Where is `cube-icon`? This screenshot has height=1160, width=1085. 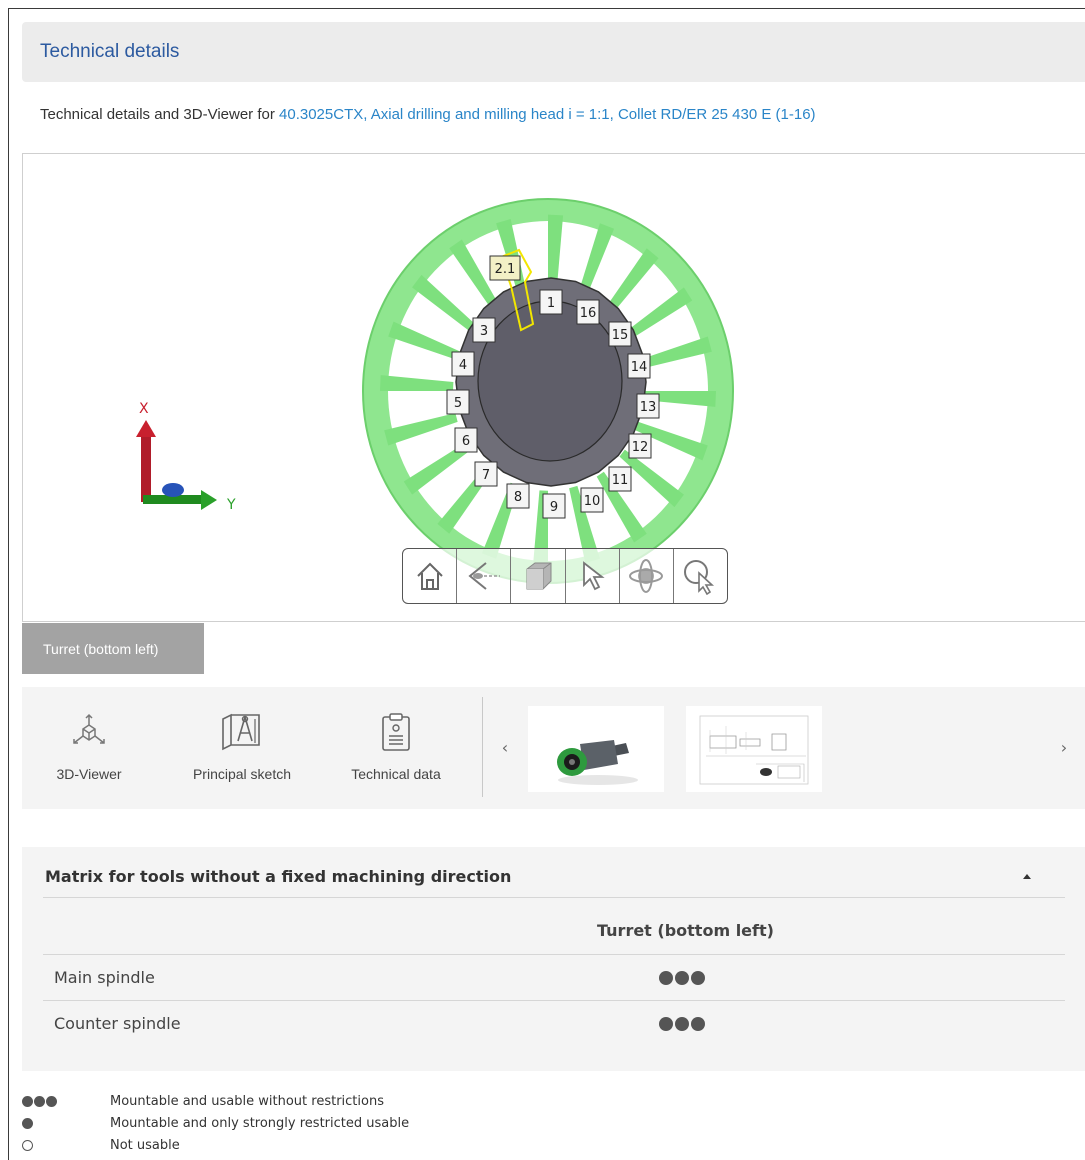 cube-icon is located at coordinates (538, 576).